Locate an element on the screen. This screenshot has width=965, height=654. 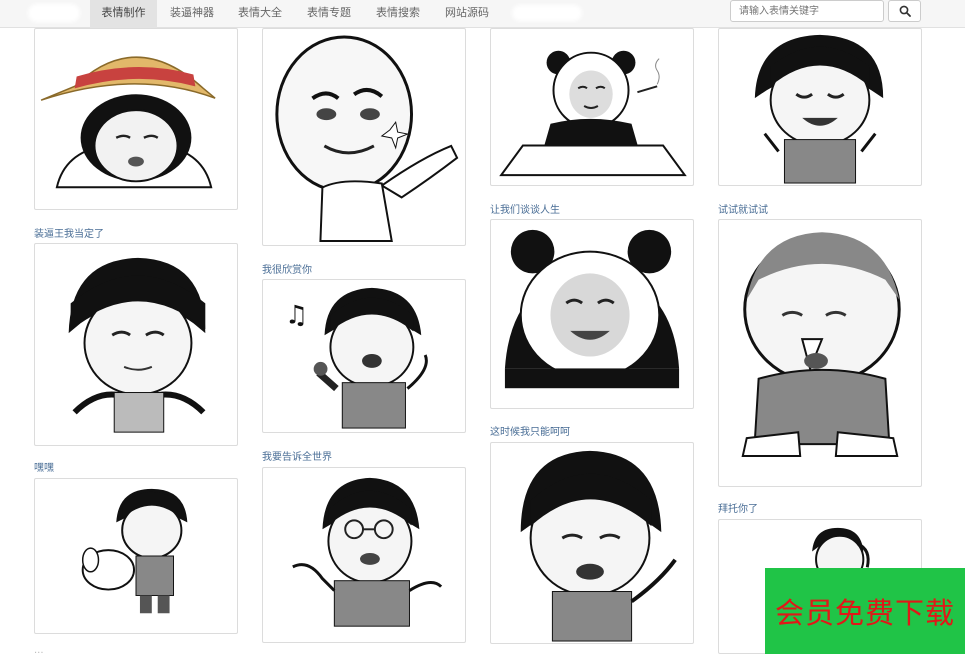
meme-image-bowl-cut-chin is located at coordinates (137, 345).